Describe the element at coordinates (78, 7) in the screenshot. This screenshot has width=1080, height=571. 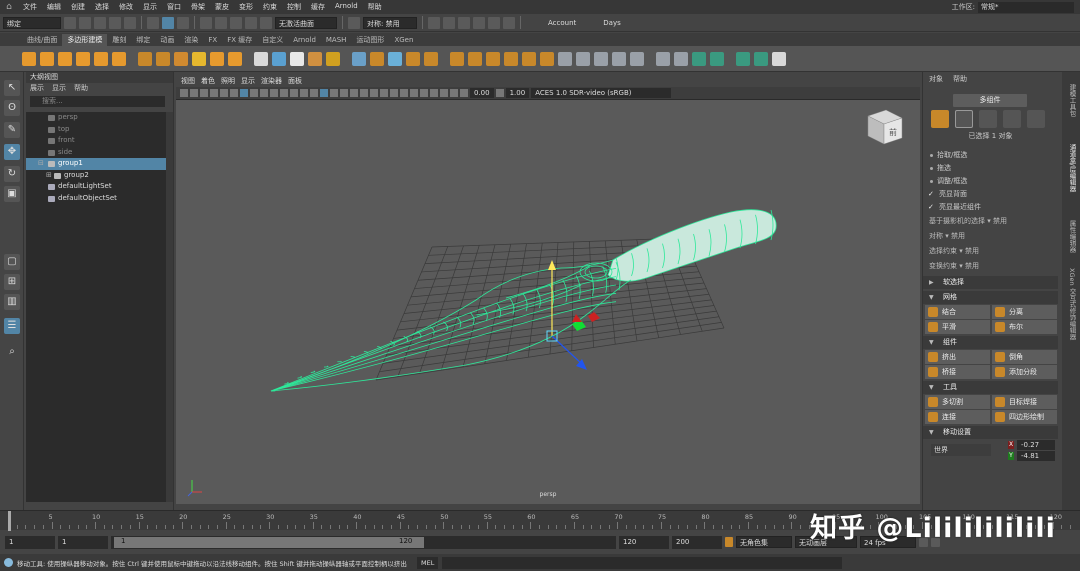
I see `menu-item: 创建` at that location.